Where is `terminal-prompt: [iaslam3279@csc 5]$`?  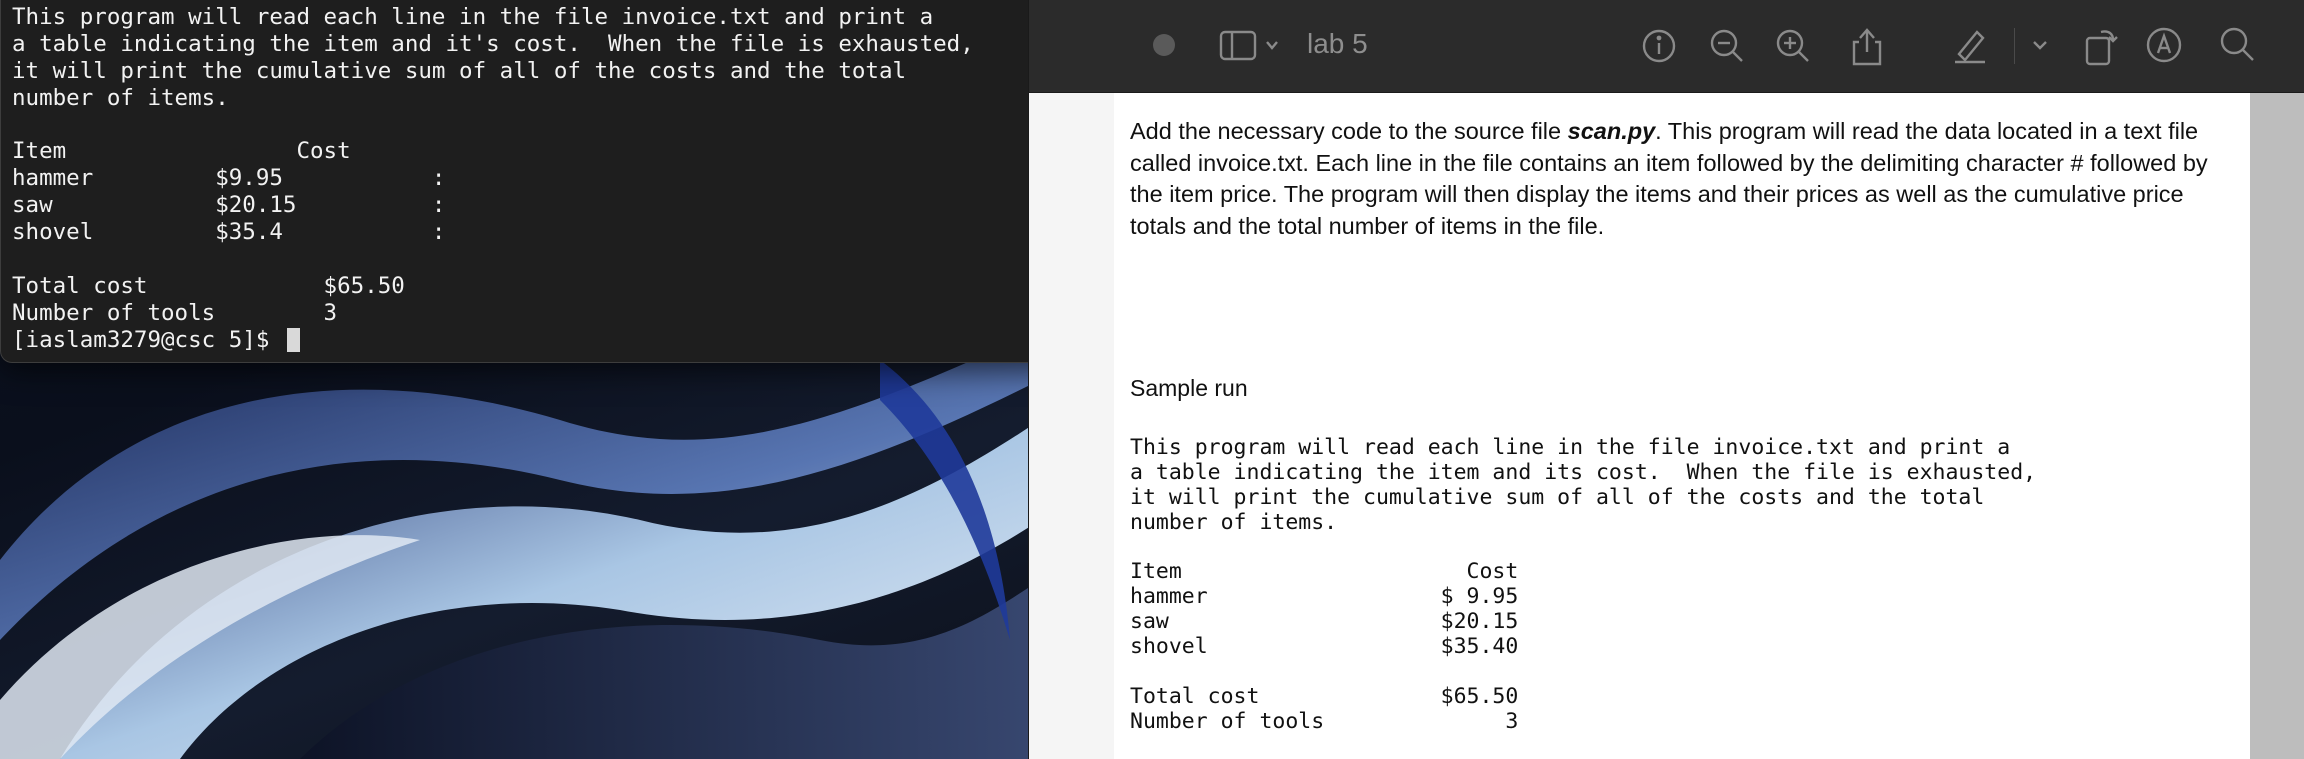 terminal-prompt: [iaslam3279@csc 5]$ is located at coordinates (147, 339).